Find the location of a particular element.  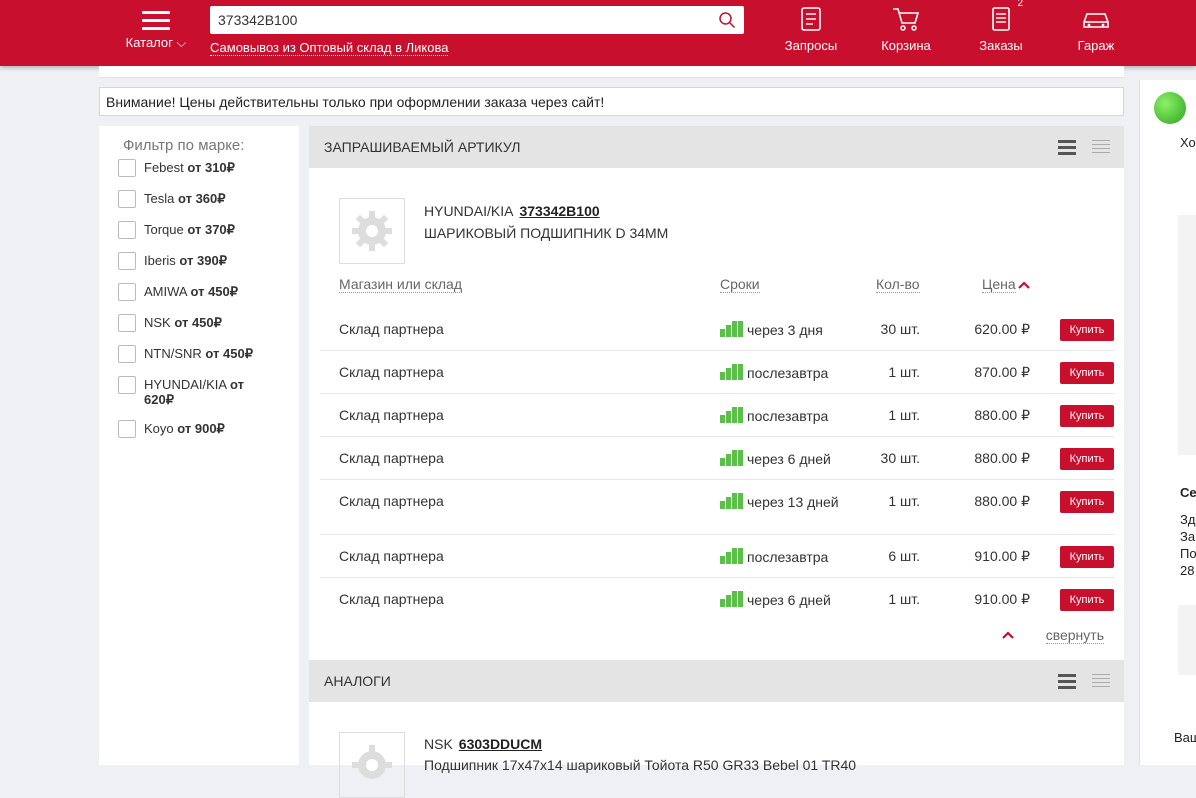

brand-filter-item: Tesla от 360₽ is located at coordinates (208, 199).